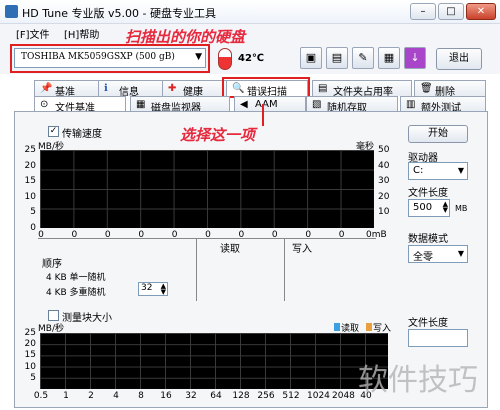 The width and height of the screenshot is (500, 410). Describe the element at coordinates (263, 115) in the screenshot. I see `annotation-arrow` at that location.